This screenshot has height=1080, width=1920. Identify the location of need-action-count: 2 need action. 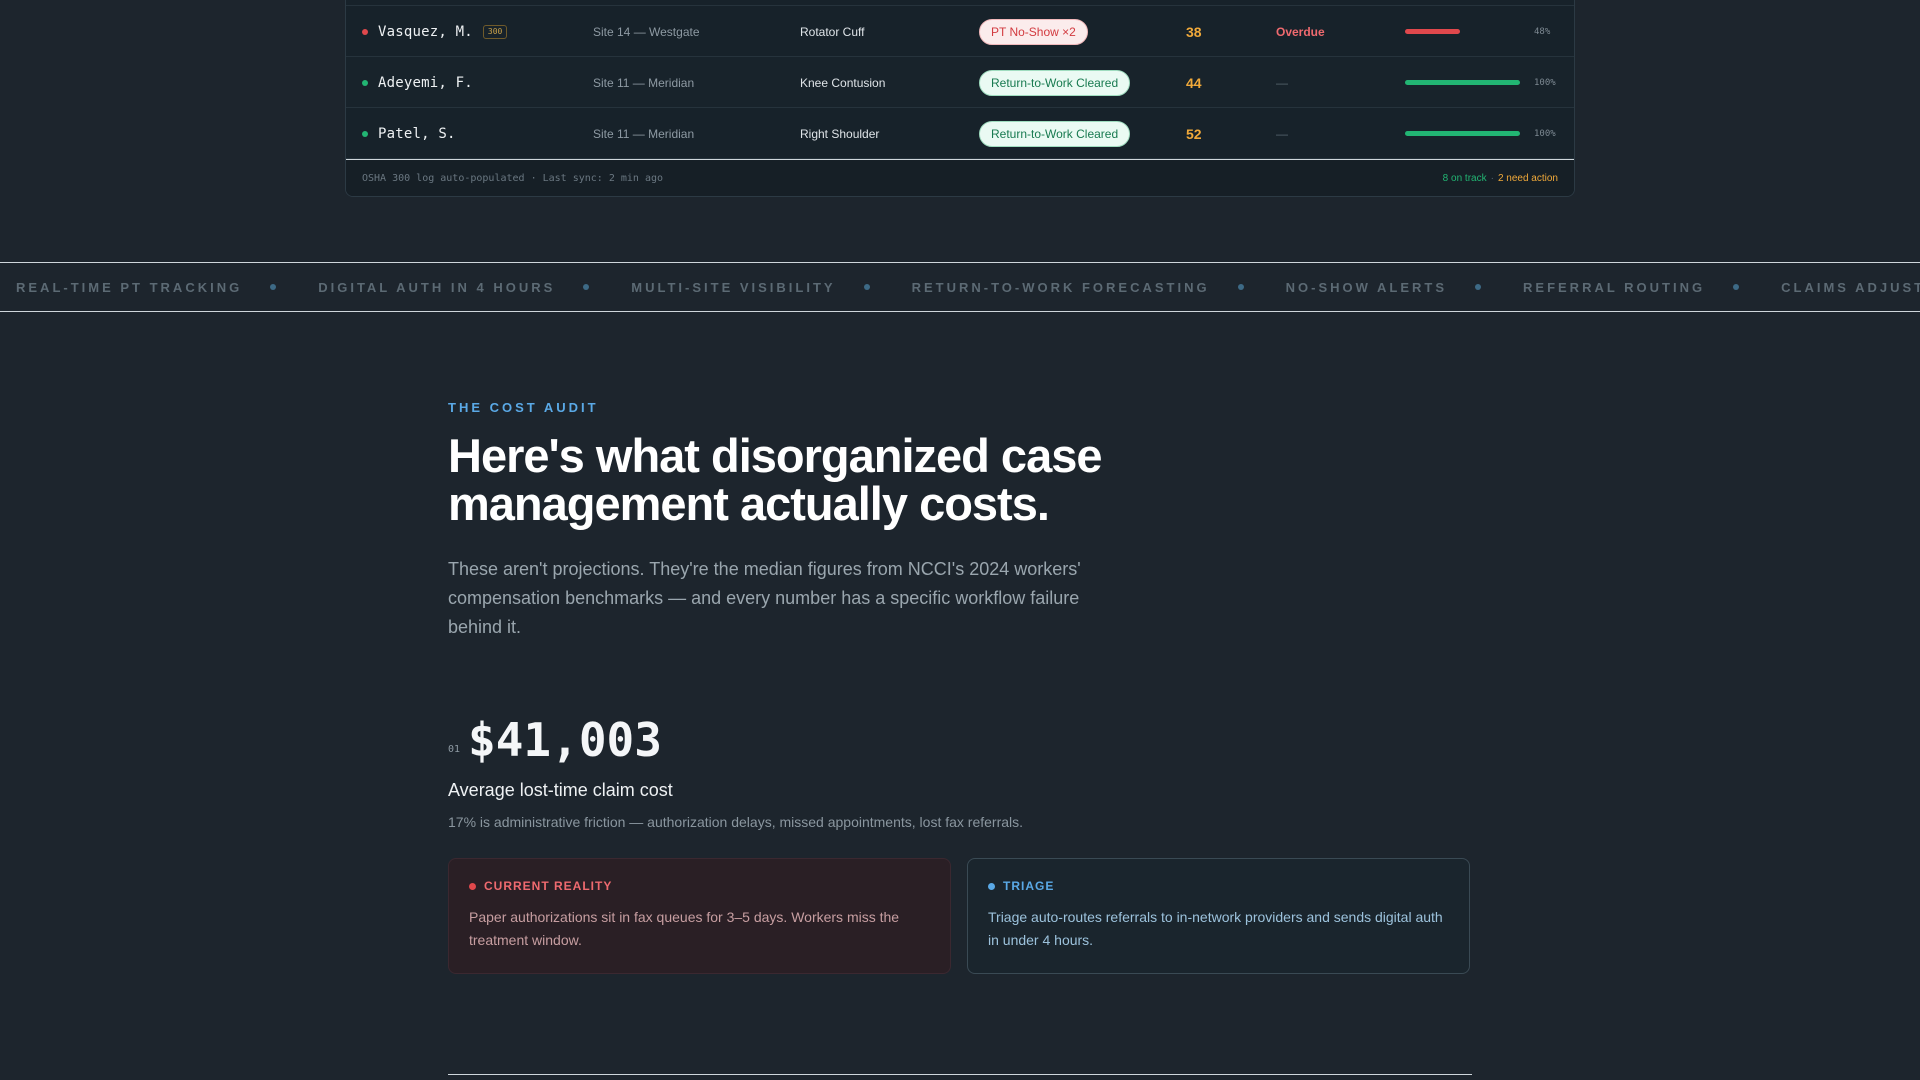
(1527, 178).